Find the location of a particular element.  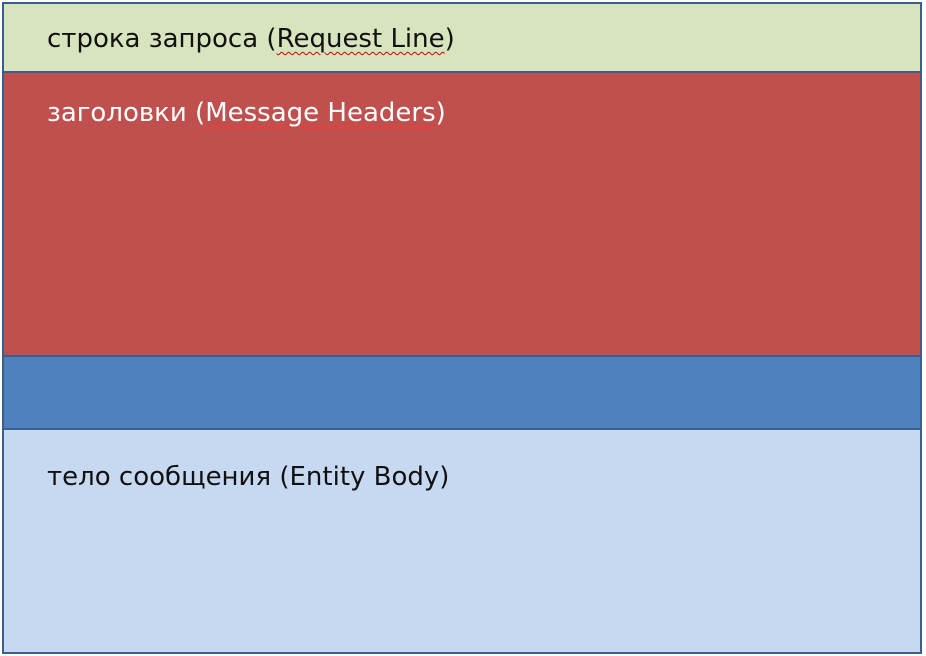

request-line-label: строка запроса (Request Line) is located at coordinates (251, 39).